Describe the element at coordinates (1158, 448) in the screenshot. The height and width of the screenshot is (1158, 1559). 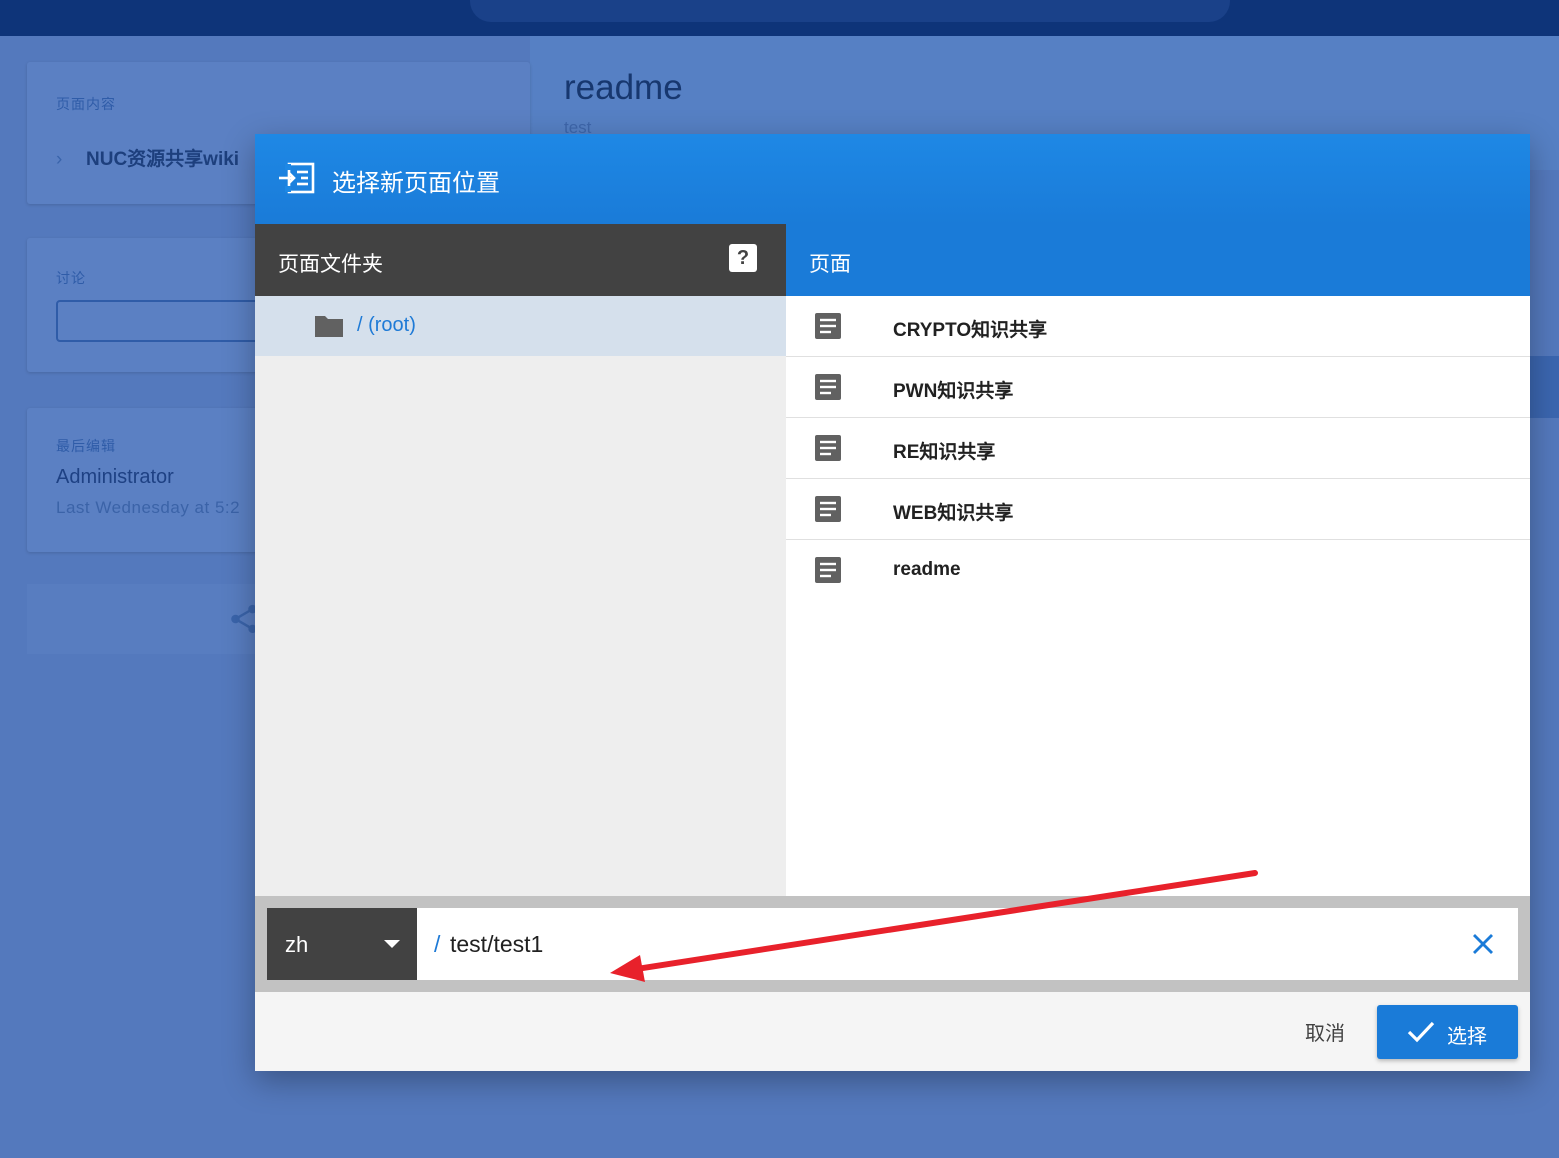
I see `page-item: RE知识共享` at that location.